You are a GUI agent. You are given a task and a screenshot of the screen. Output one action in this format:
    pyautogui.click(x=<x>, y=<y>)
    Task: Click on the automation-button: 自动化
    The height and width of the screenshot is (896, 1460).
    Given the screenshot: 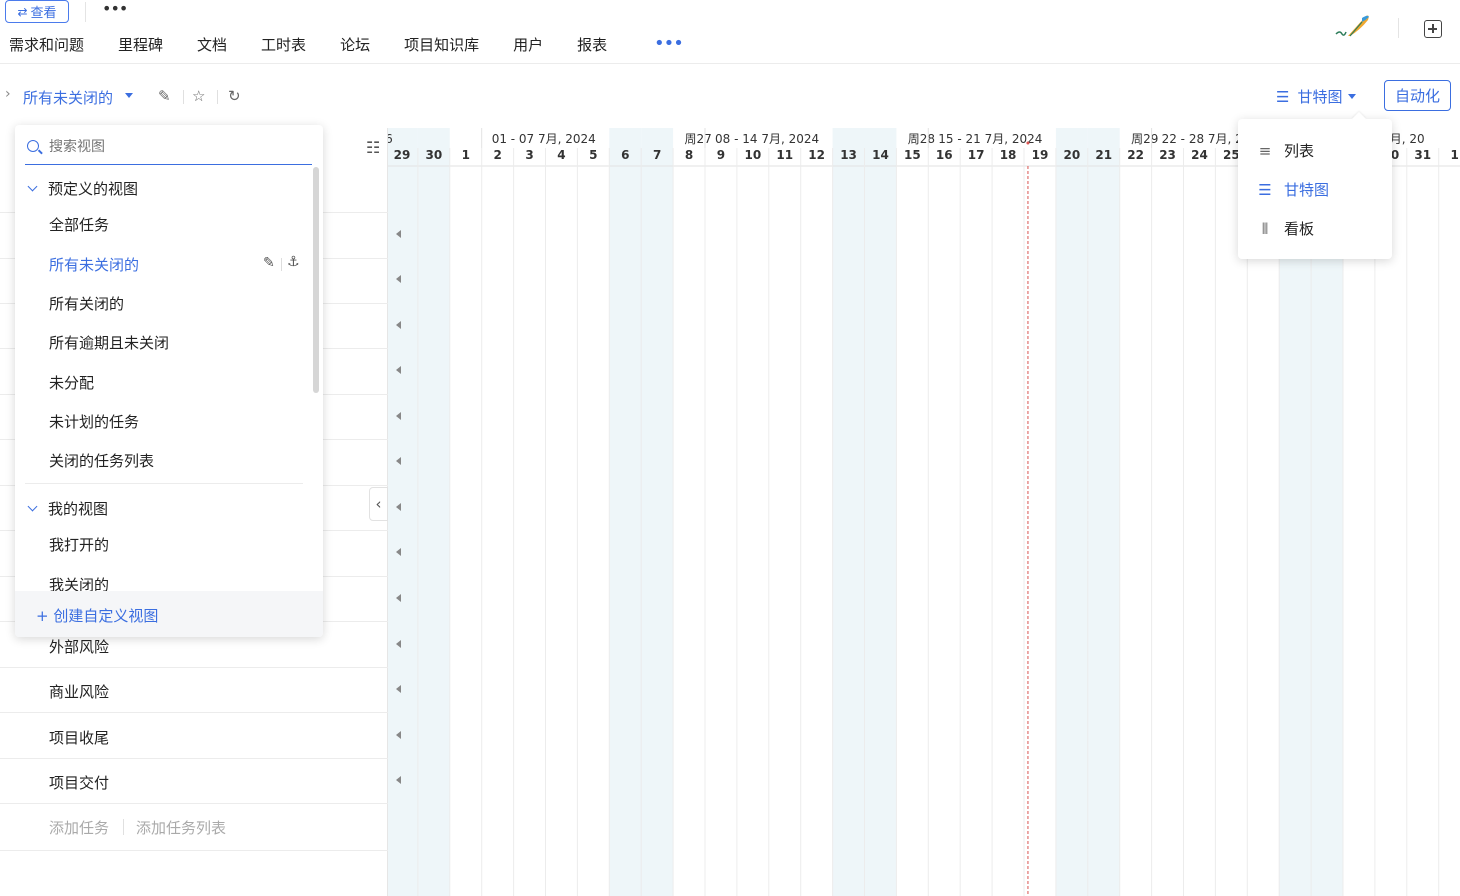 What is the action you would take?
    pyautogui.click(x=1417, y=95)
    